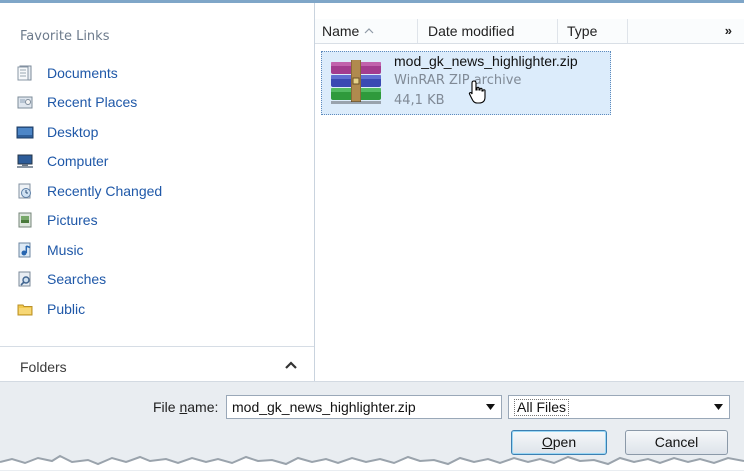  What do you see at coordinates (486, 61) in the screenshot?
I see `file-name: mod_gk_news_highlighter.zip` at bounding box center [486, 61].